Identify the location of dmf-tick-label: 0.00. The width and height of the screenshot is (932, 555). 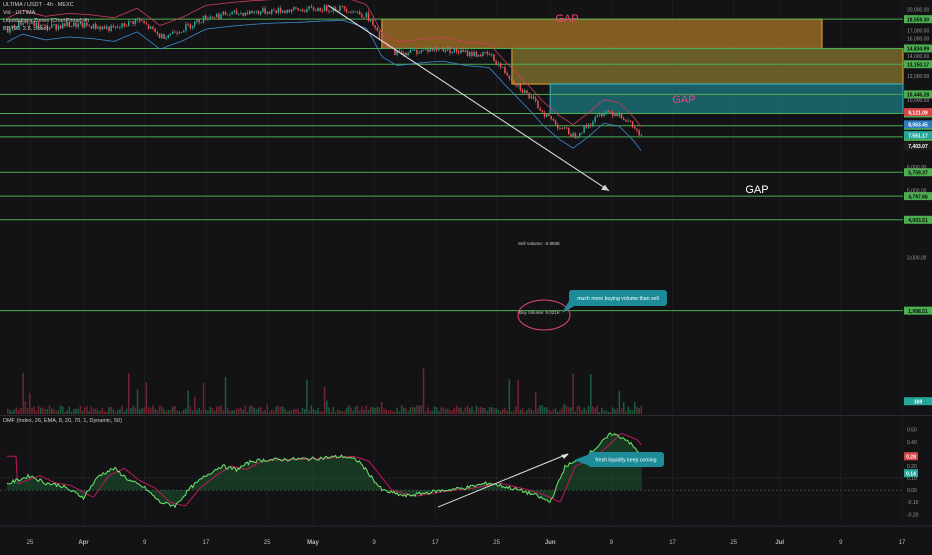
(912, 491).